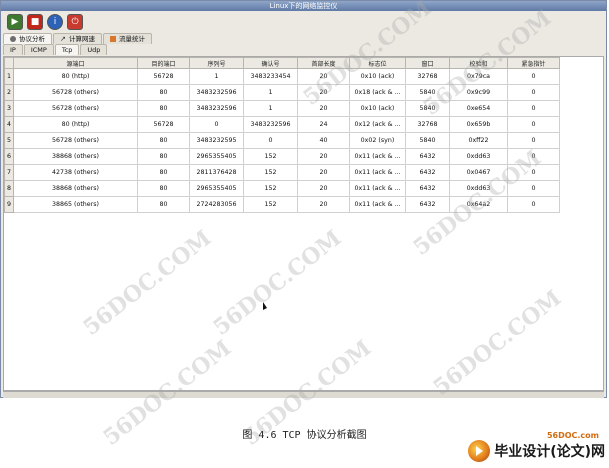  I want to click on row-number: 6, so click(9, 156).